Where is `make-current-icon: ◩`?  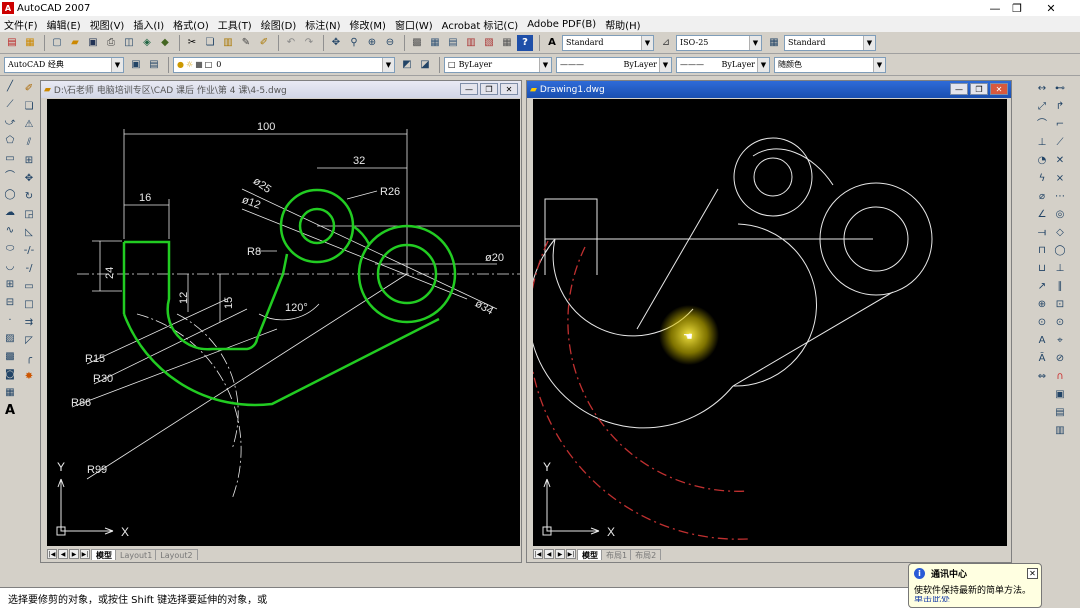 make-current-icon: ◩ is located at coordinates (407, 65).